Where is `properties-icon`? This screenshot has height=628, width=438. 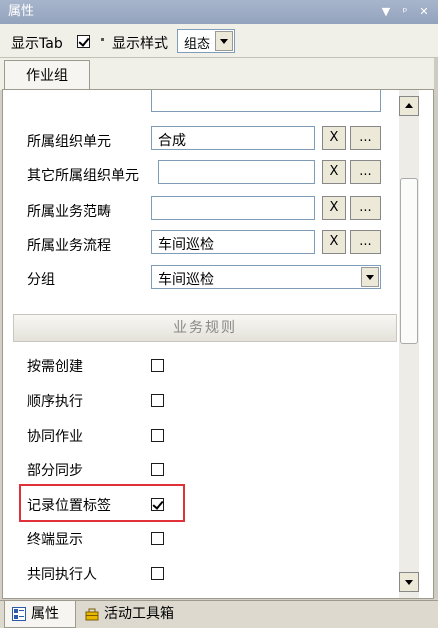 properties-icon is located at coordinates (19, 614).